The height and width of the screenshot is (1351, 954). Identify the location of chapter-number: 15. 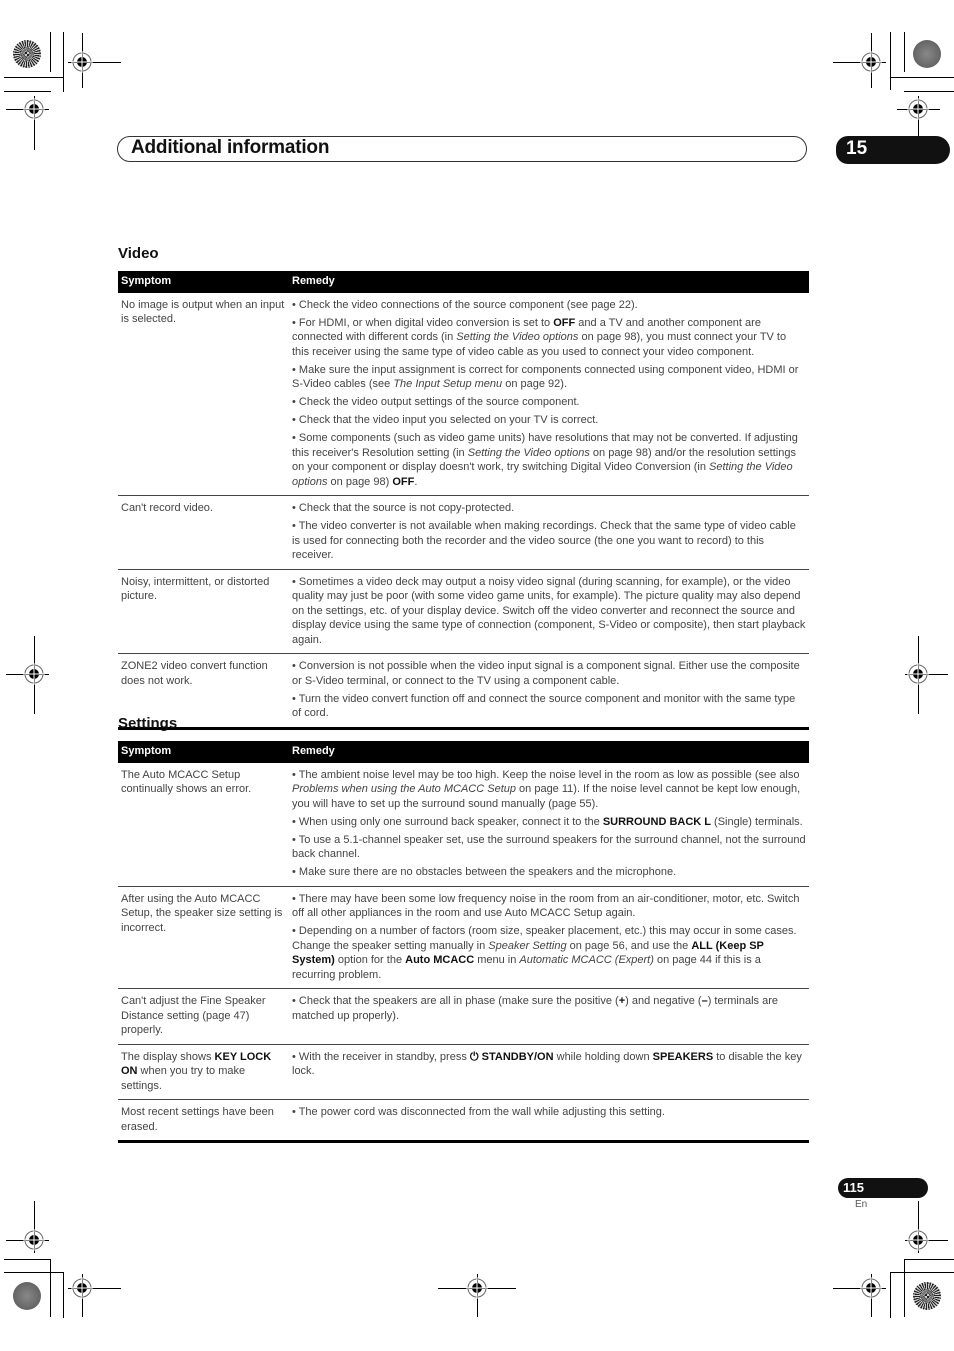
(857, 148).